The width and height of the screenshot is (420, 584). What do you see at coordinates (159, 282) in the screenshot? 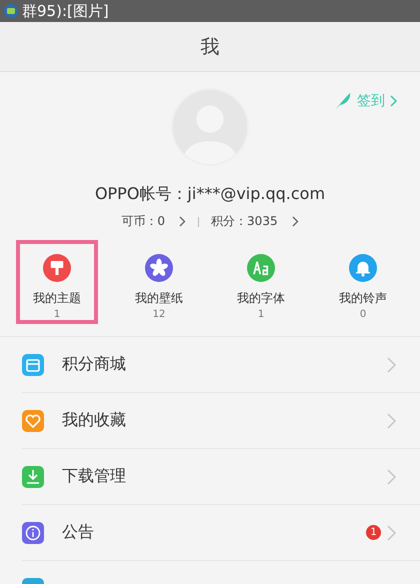
I see `category-tile: 我的壁纸 12` at bounding box center [159, 282].